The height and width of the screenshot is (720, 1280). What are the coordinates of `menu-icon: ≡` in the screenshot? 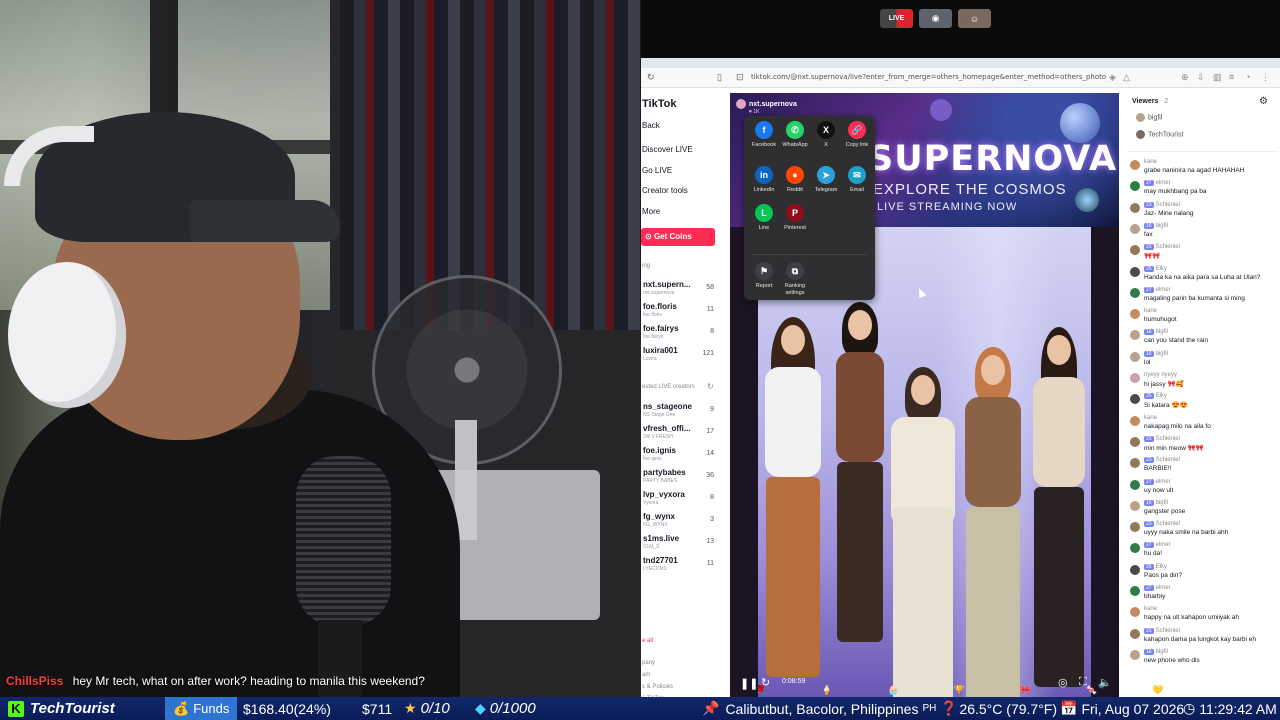 It's located at (1231, 77).